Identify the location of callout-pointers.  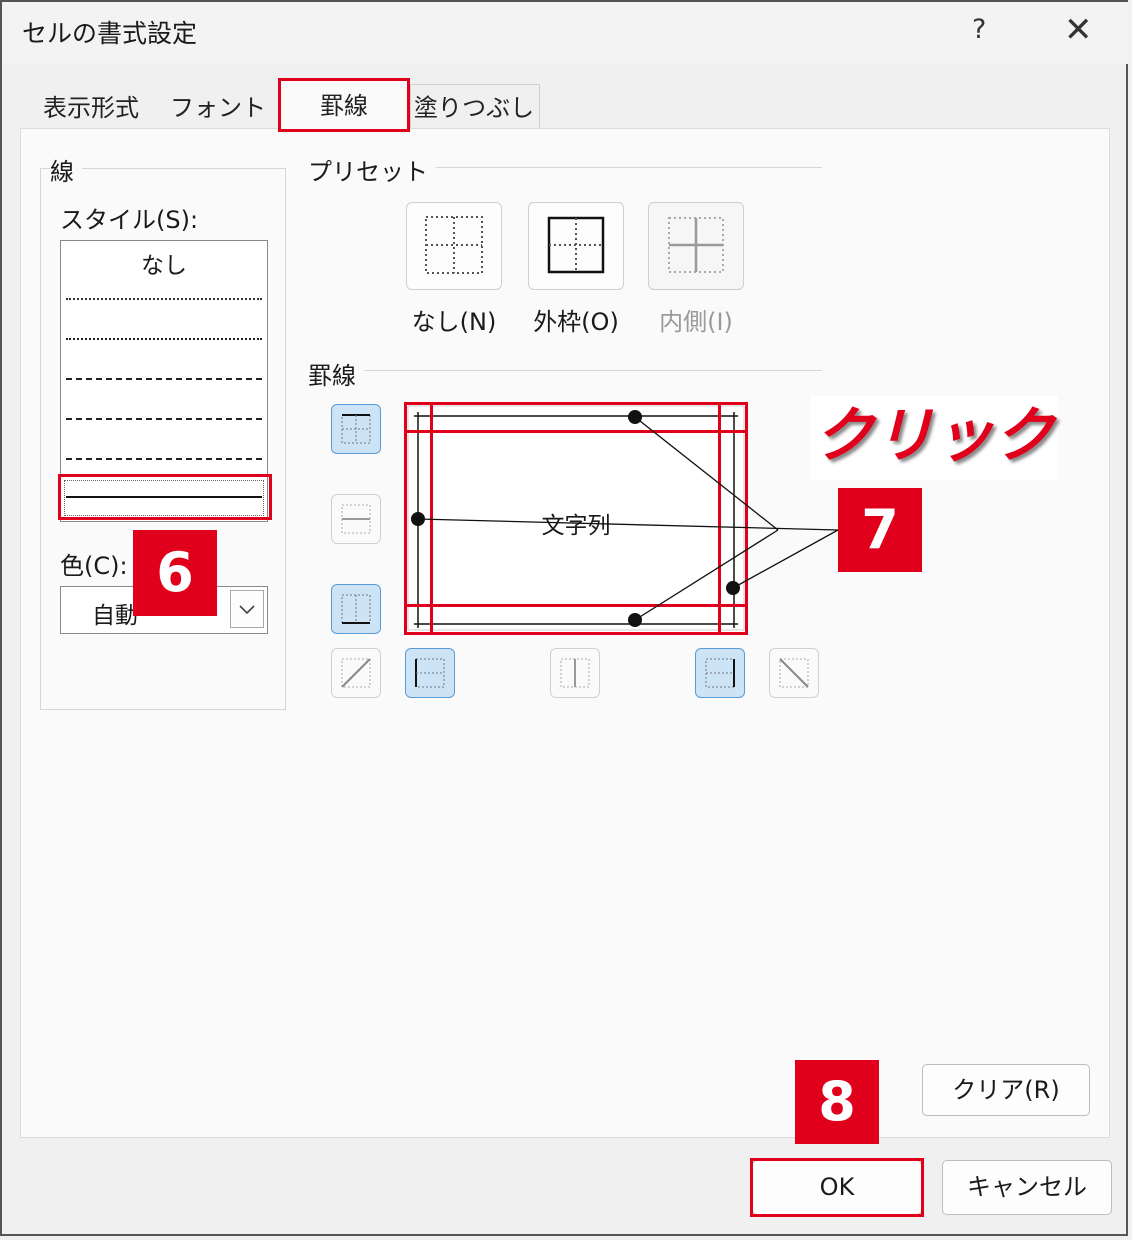
(625, 518).